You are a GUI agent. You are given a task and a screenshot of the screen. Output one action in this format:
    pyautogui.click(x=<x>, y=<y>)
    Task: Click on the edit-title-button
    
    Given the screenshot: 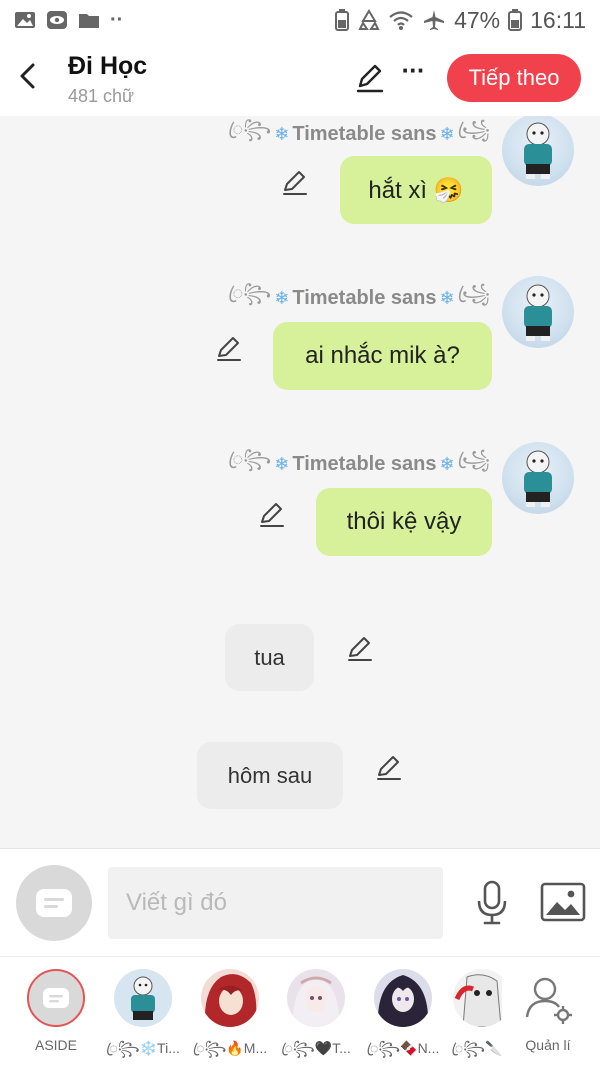 What is the action you would take?
    pyautogui.click(x=370, y=78)
    